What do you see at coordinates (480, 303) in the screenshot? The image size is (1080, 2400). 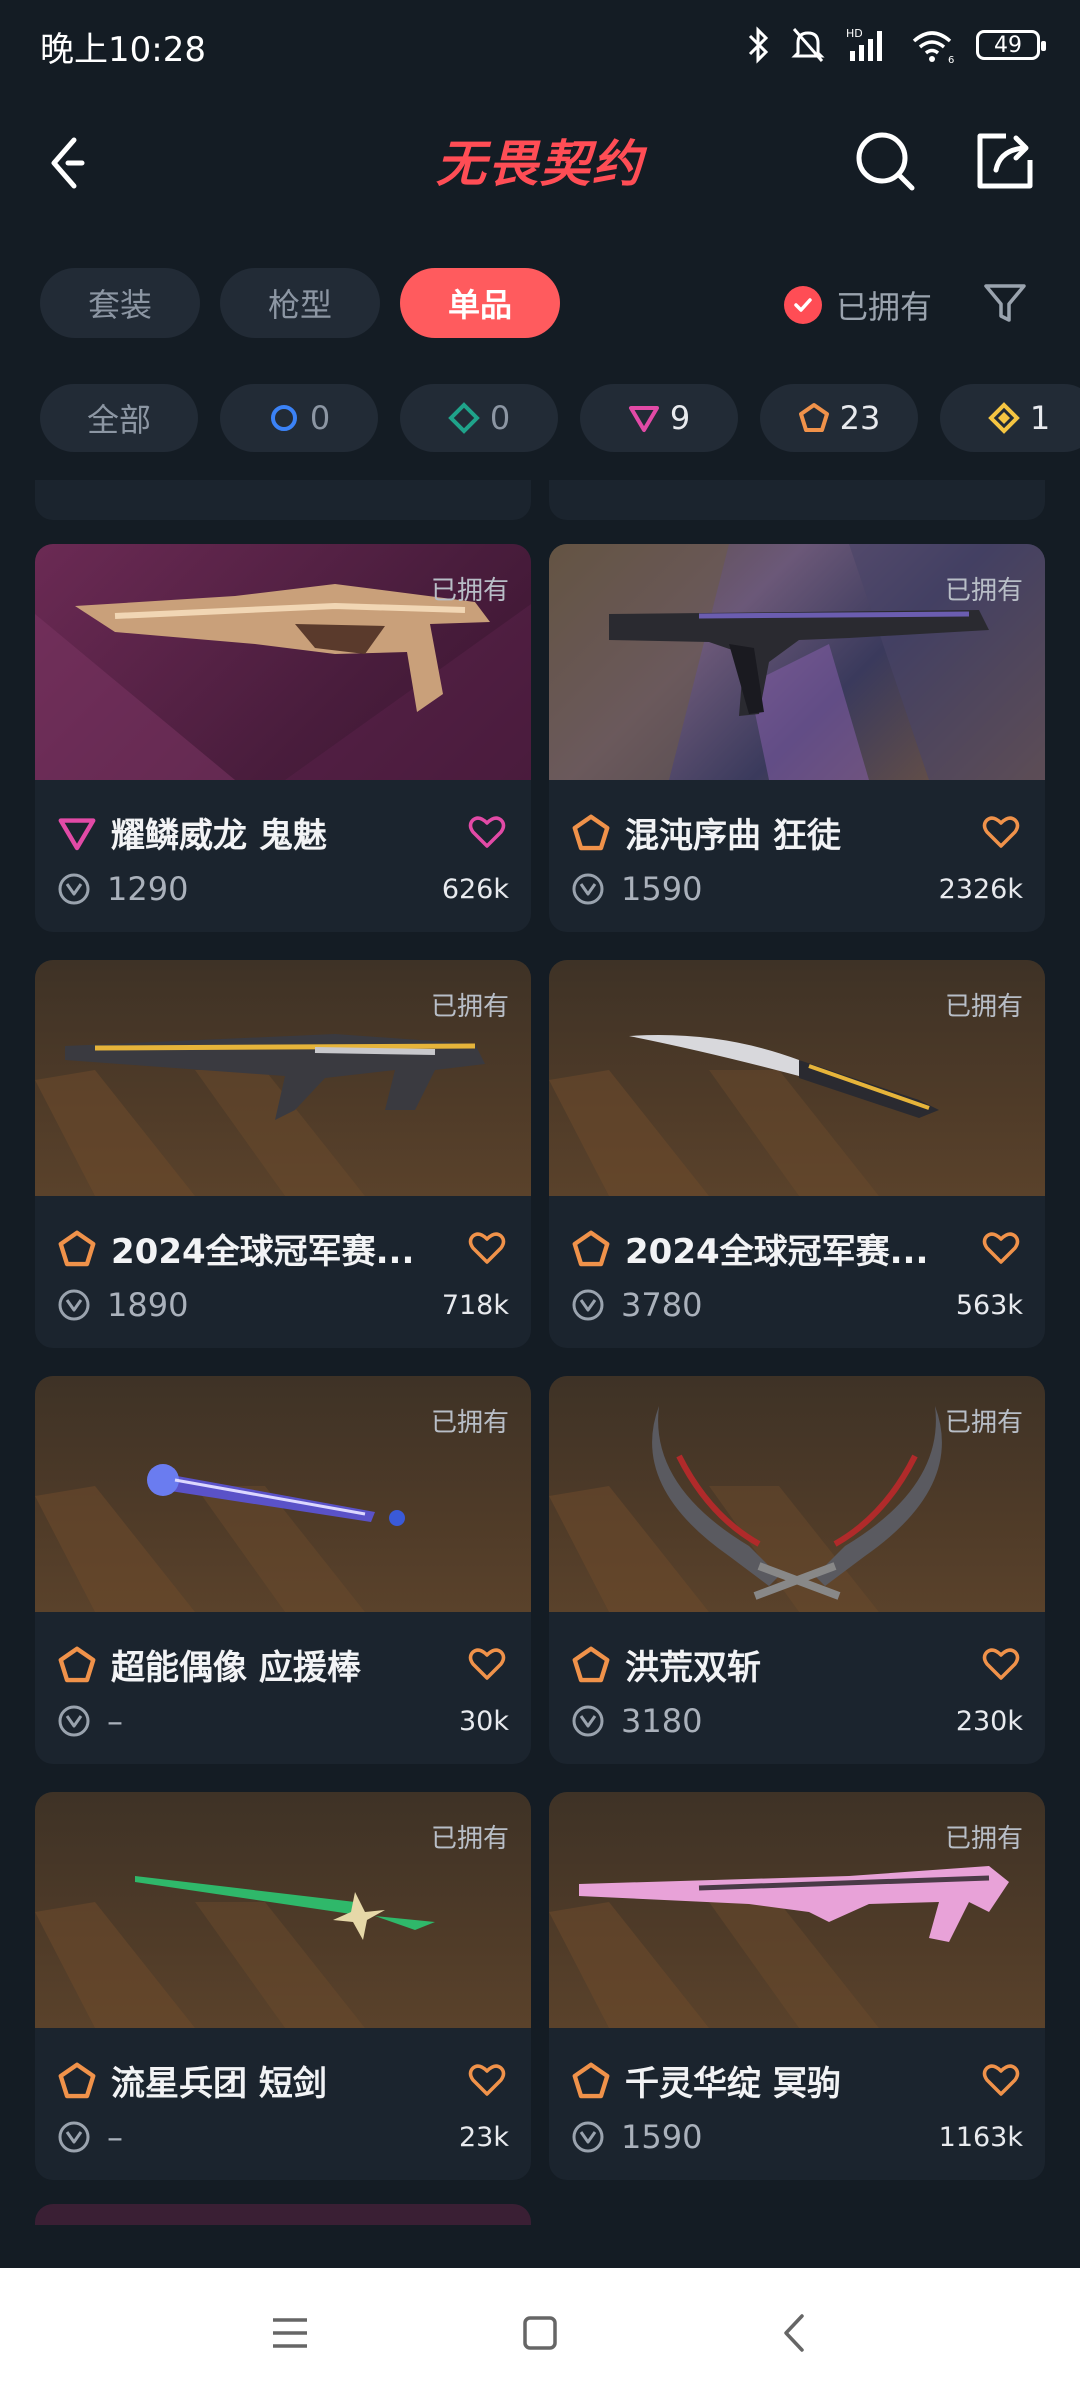 I see `tab-single-item: 单品` at bounding box center [480, 303].